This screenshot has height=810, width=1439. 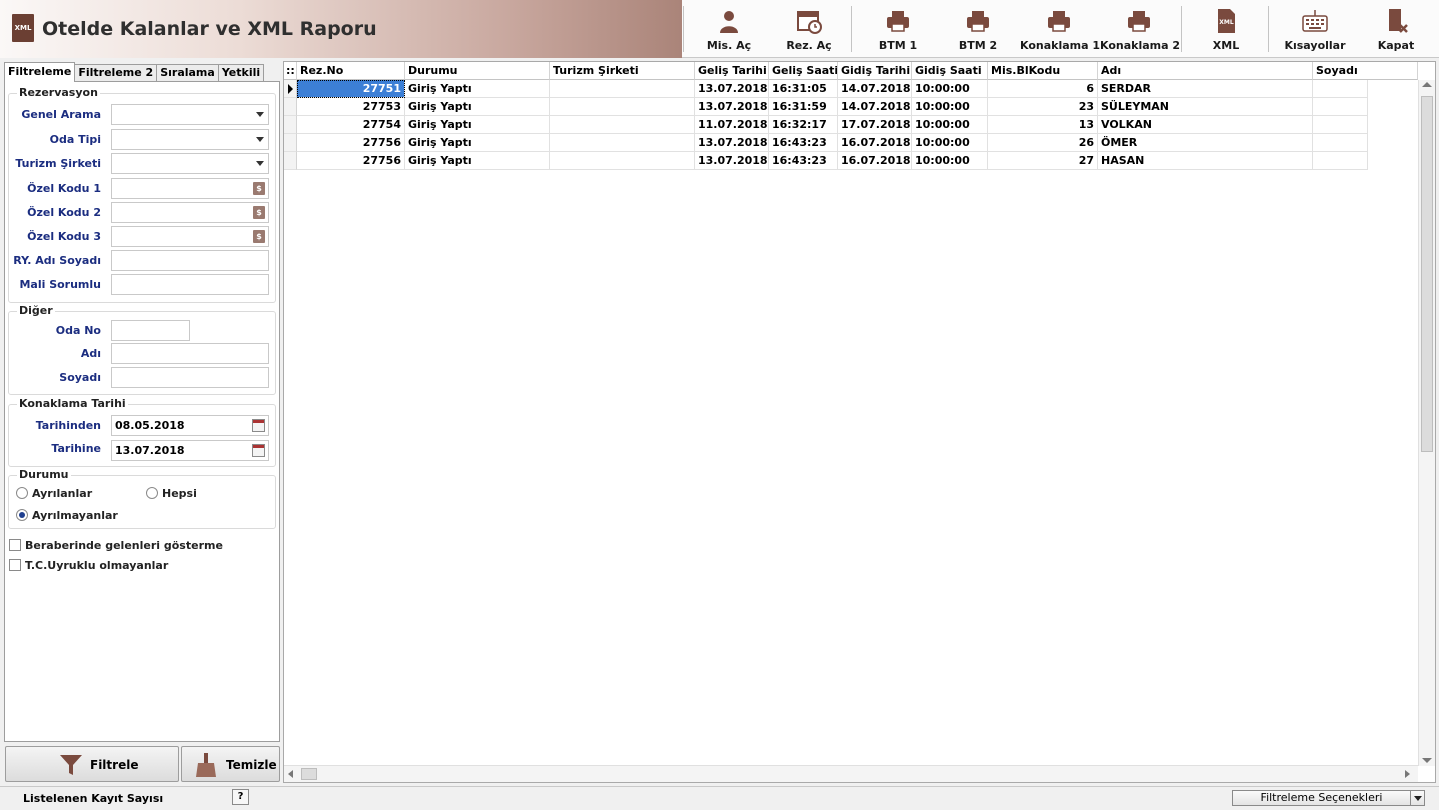 I want to click on tab-filtreleme-2: Filtreleme 2, so click(x=116, y=73).